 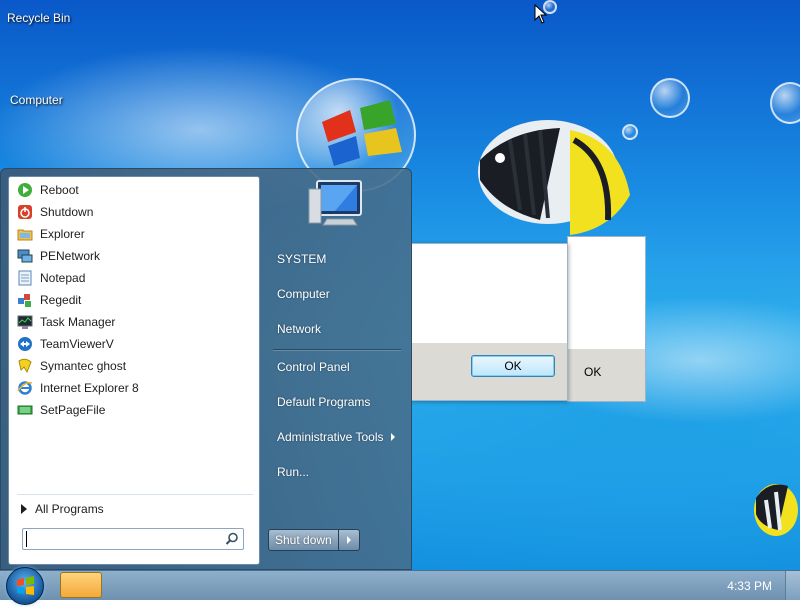 What do you see at coordinates (606, 319) in the screenshot?
I see `background-dialog: OK` at bounding box center [606, 319].